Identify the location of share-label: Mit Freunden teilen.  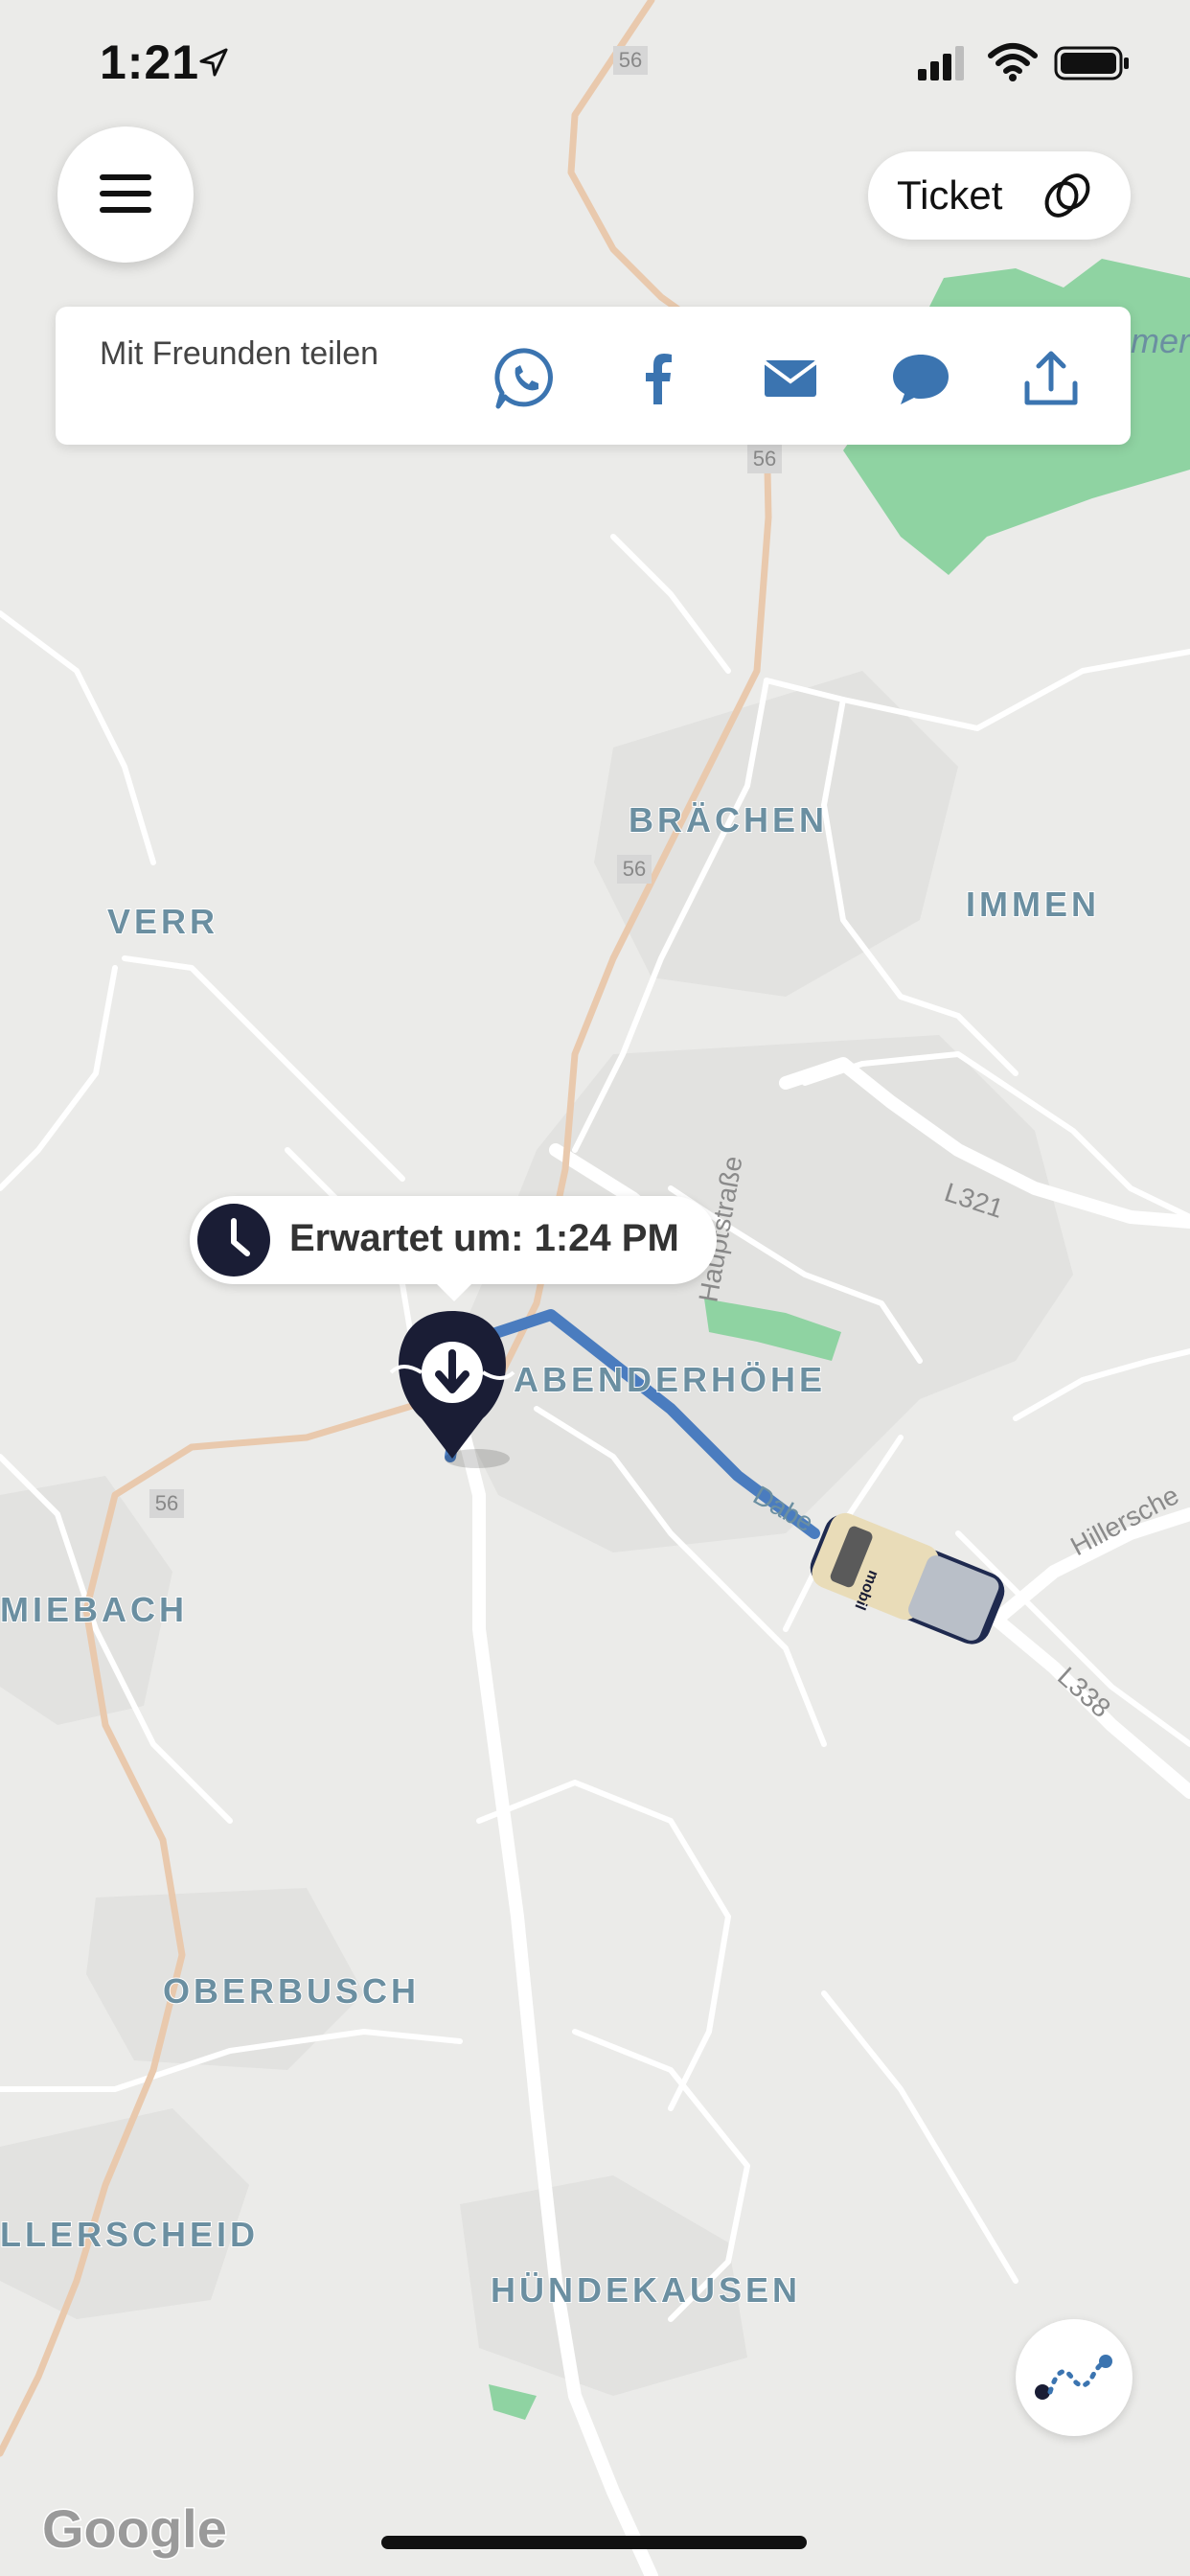
(240, 353).